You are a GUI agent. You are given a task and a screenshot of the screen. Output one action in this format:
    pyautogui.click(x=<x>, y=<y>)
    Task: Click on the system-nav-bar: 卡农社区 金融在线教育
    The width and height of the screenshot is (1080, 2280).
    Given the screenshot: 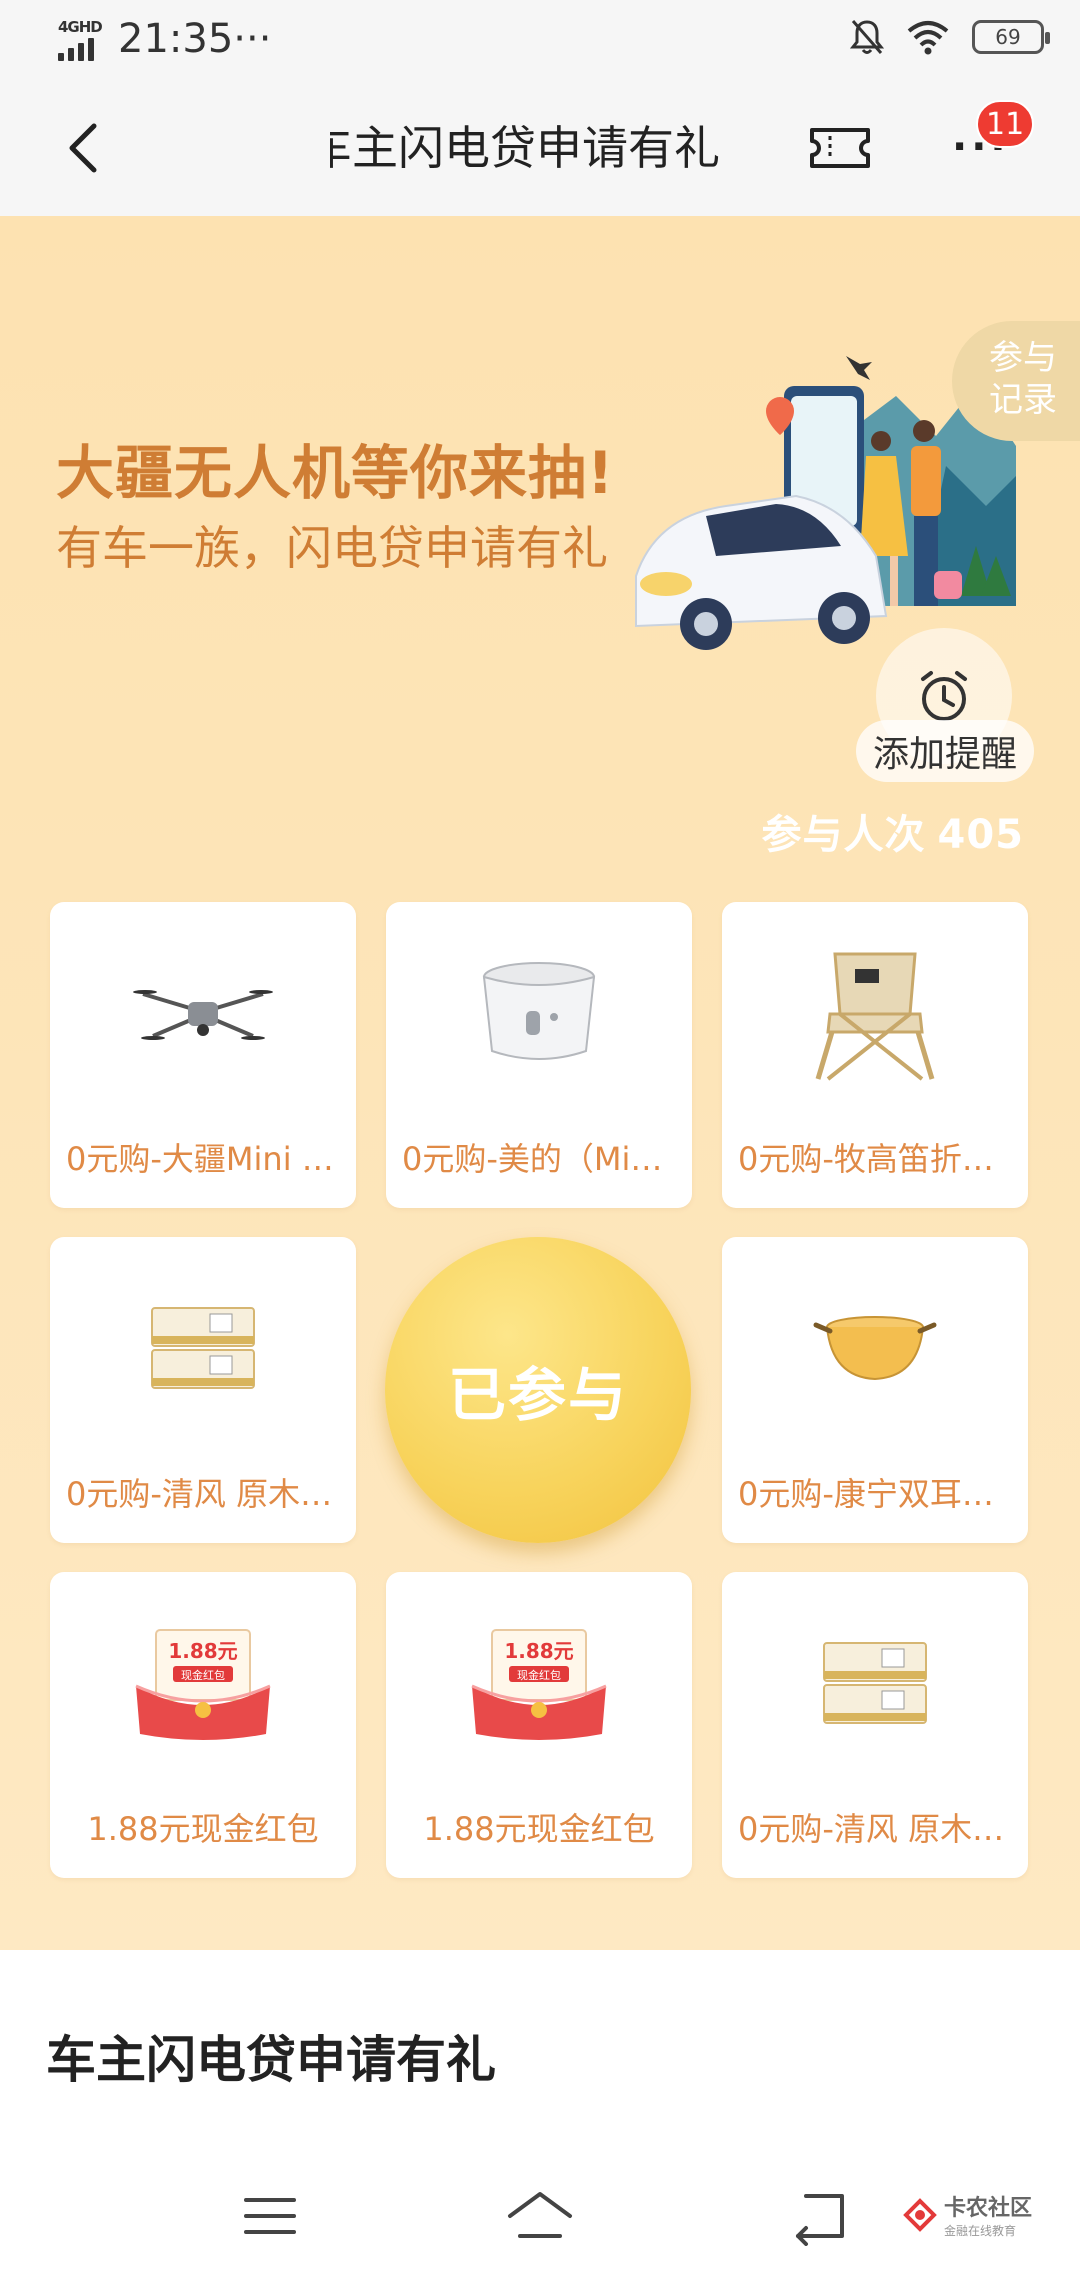 What is the action you would take?
    pyautogui.click(x=540, y=2218)
    